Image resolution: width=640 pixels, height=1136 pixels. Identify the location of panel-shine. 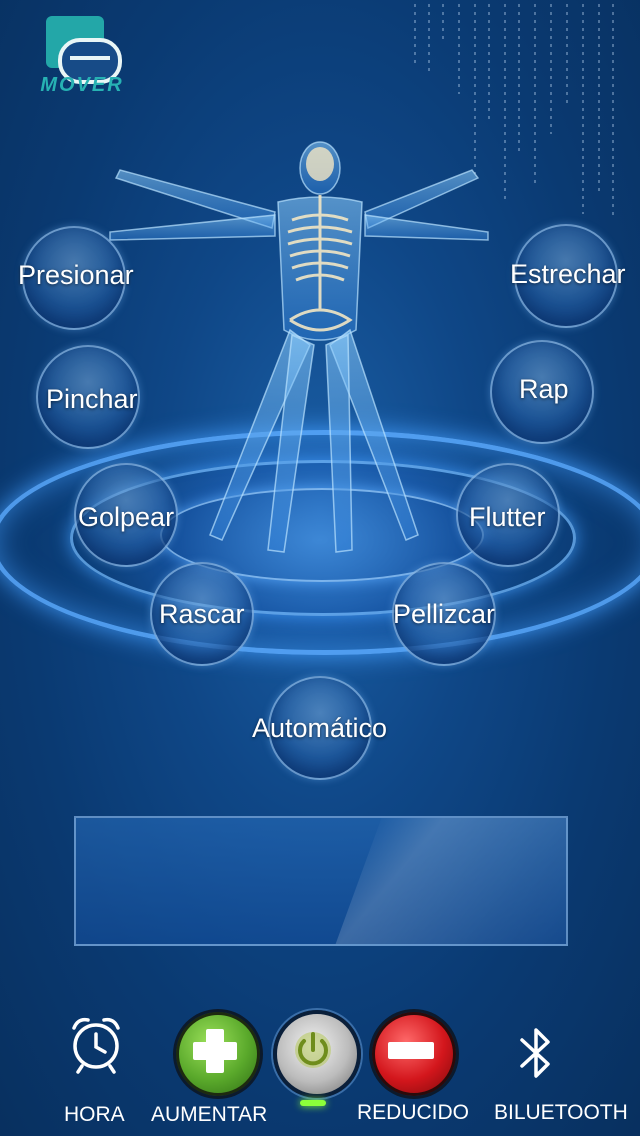
(446, 881).